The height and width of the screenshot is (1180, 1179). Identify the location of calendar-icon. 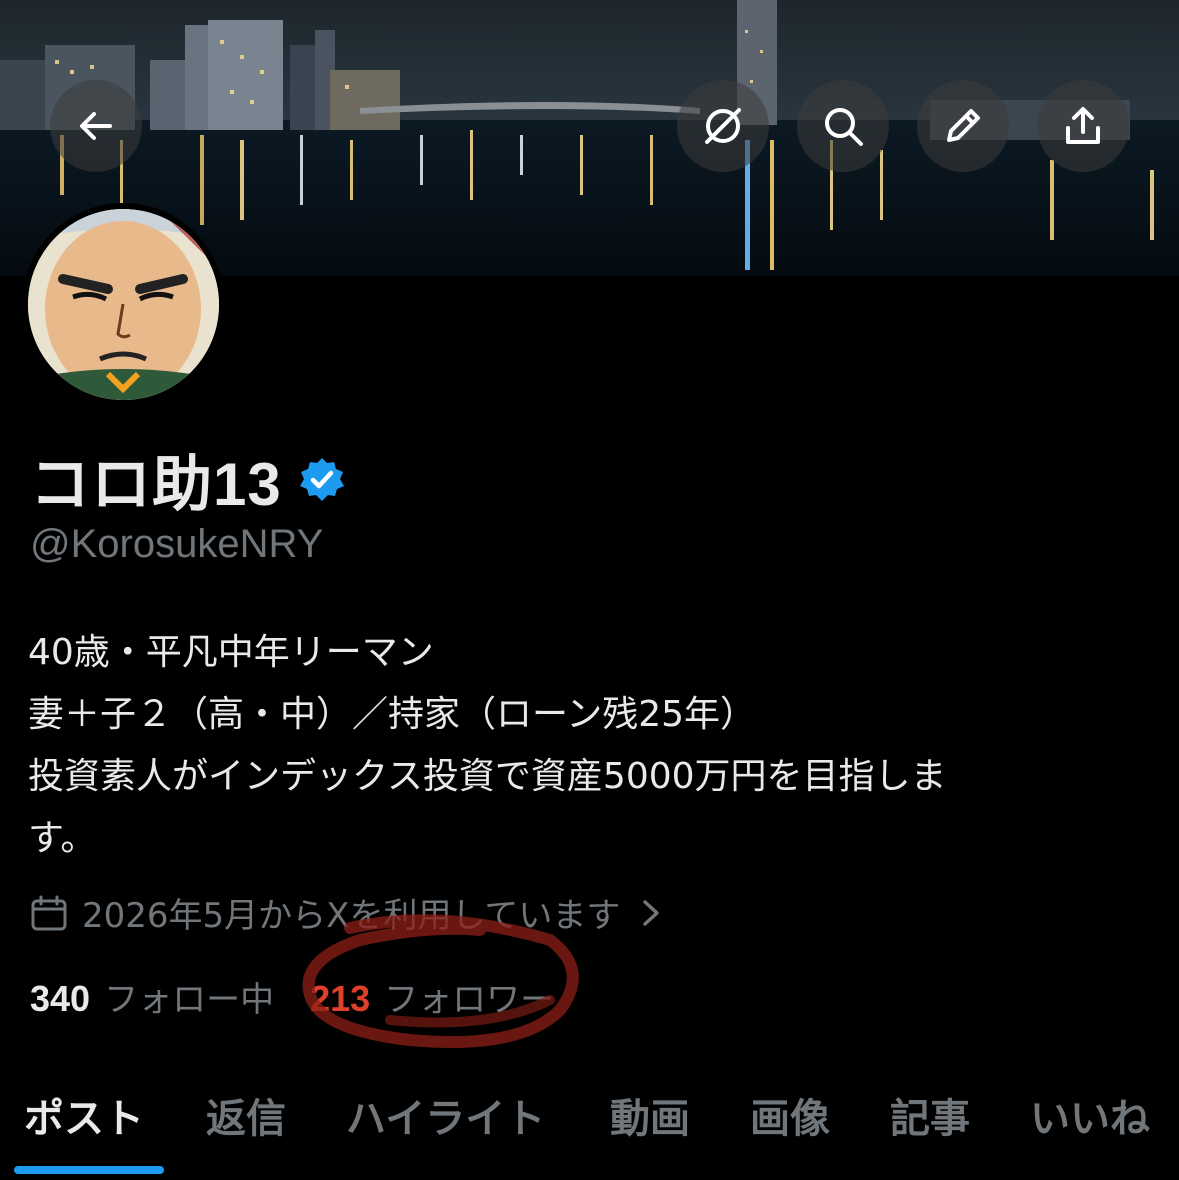
(49, 912).